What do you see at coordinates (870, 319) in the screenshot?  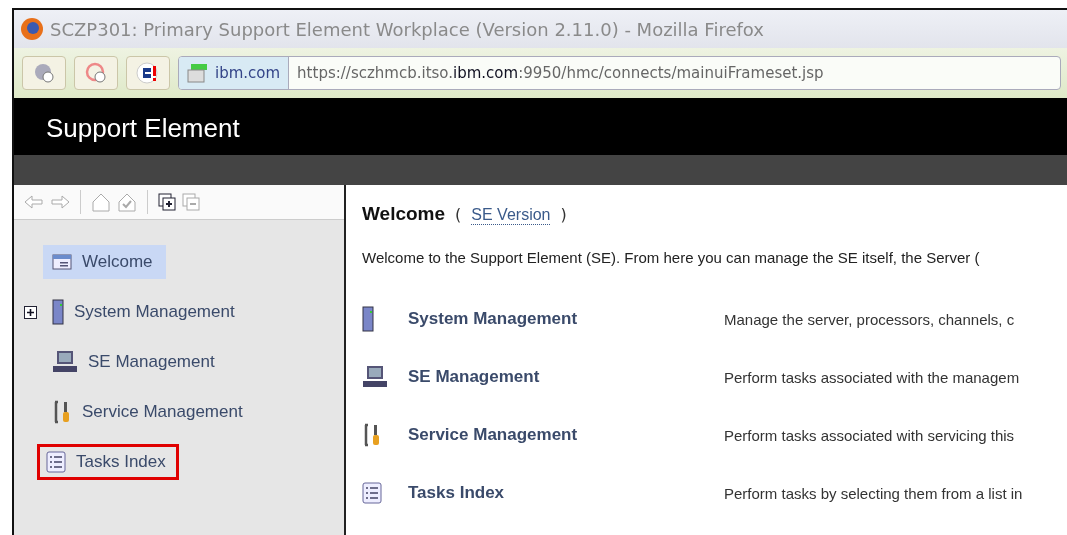 I see `task-description: Manage the server, processors, channels, c` at bounding box center [870, 319].